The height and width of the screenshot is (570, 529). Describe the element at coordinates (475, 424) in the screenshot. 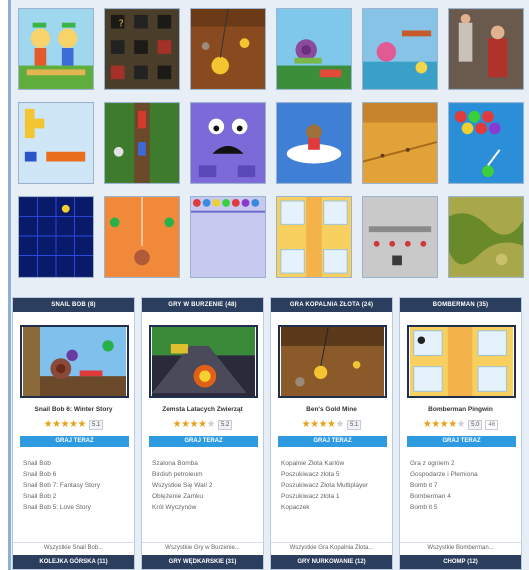

I see `rating-score: 5.0` at that location.